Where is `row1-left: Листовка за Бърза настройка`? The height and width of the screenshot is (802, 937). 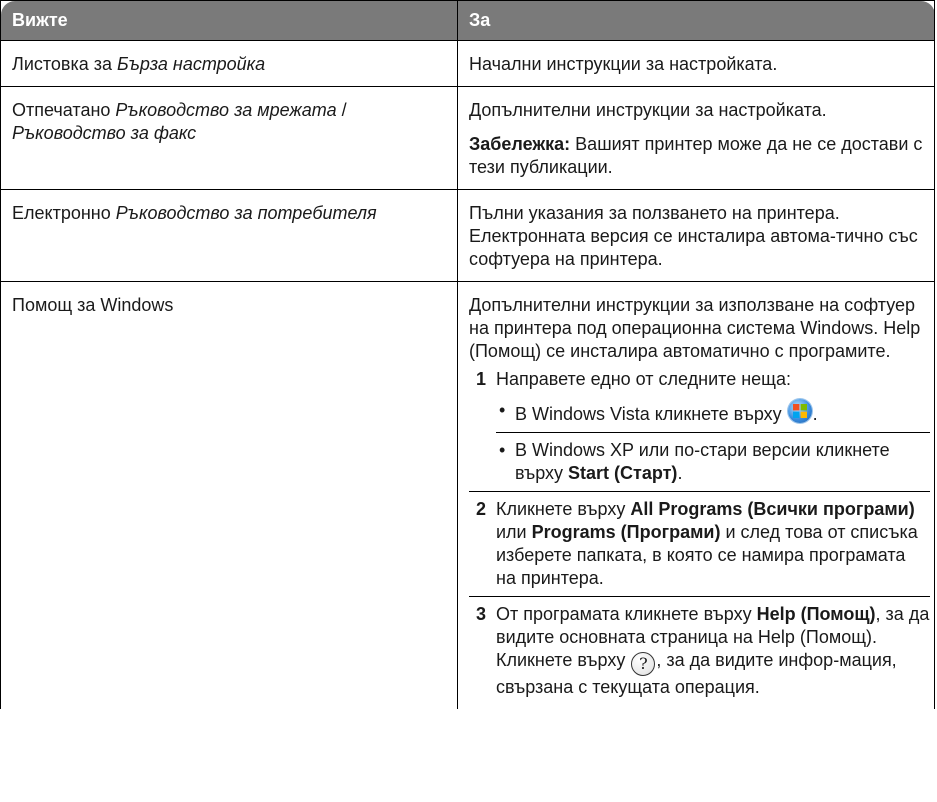 row1-left: Листовка за Бърза настройка is located at coordinates (229, 63).